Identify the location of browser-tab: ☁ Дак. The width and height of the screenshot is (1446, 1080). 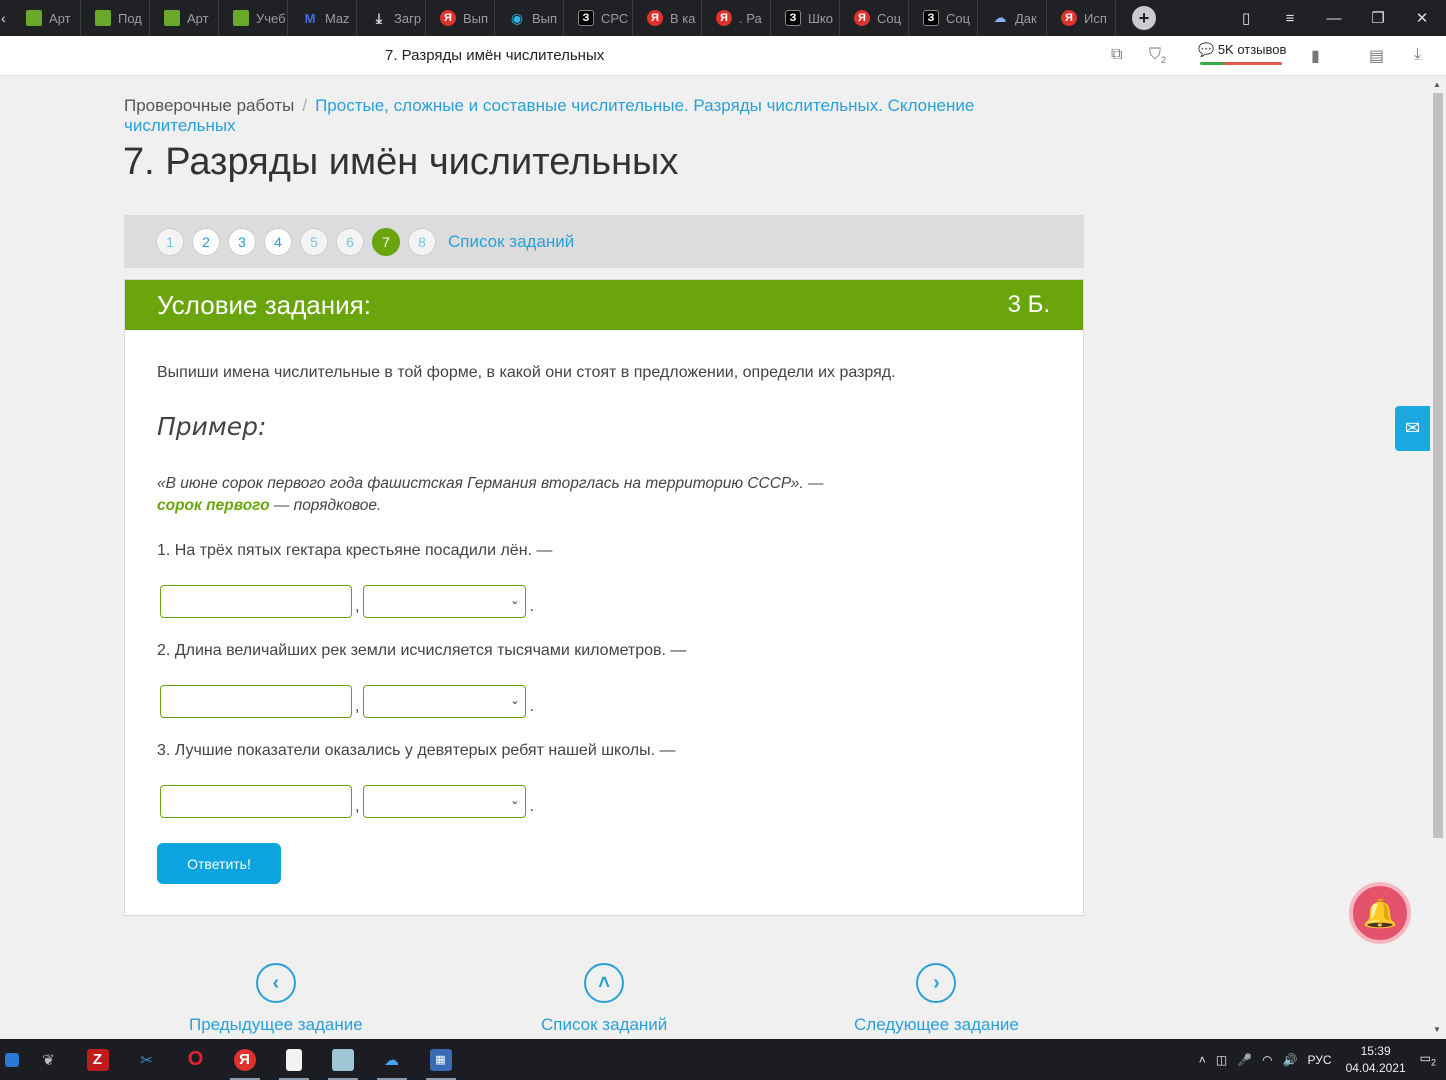
(1012, 18).